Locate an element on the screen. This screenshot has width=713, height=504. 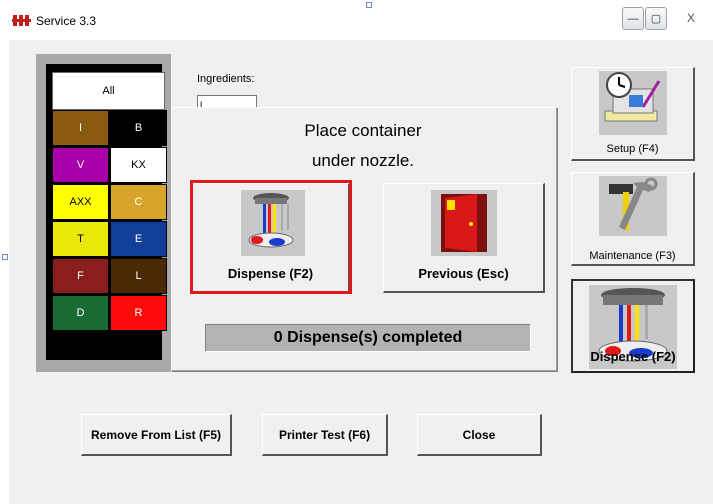
palette-all-button: All is located at coordinates (108, 91).